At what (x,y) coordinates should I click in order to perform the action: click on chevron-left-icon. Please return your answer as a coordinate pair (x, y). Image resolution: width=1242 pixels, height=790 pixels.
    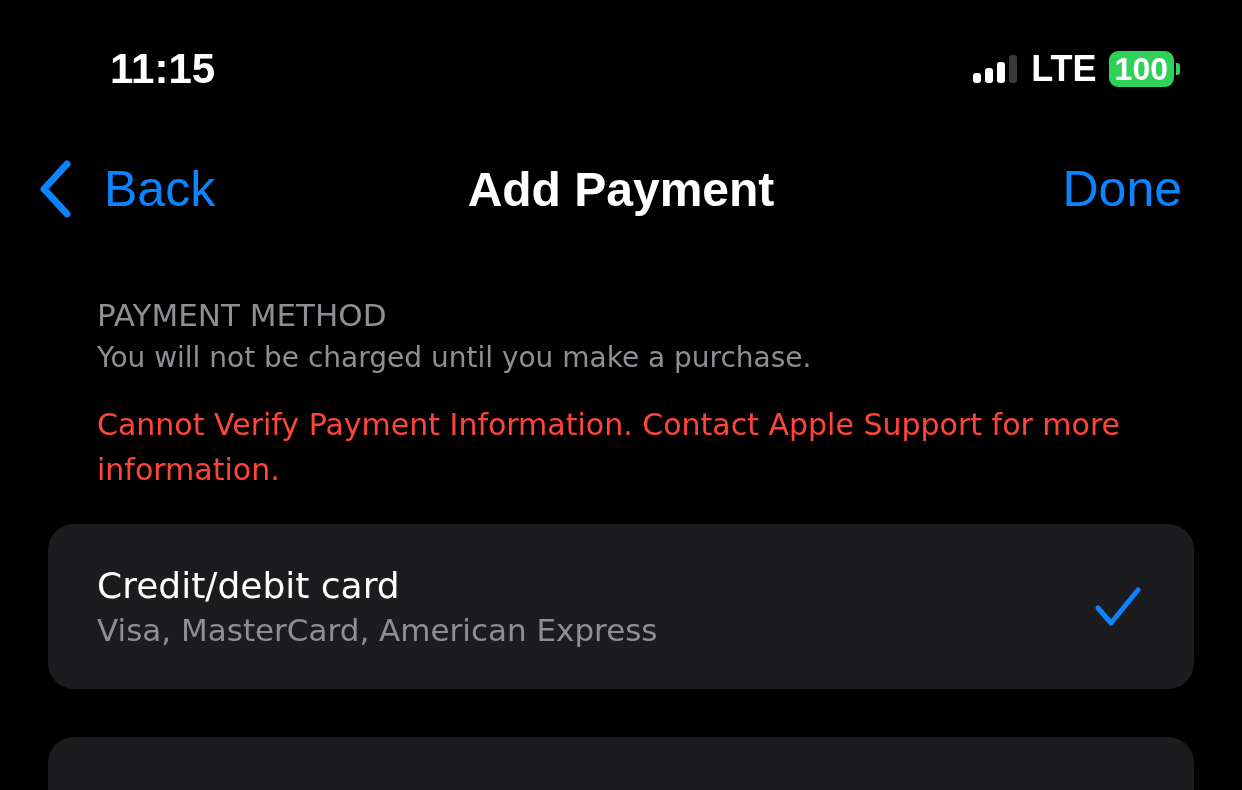
    Looking at the image, I should click on (55, 189).